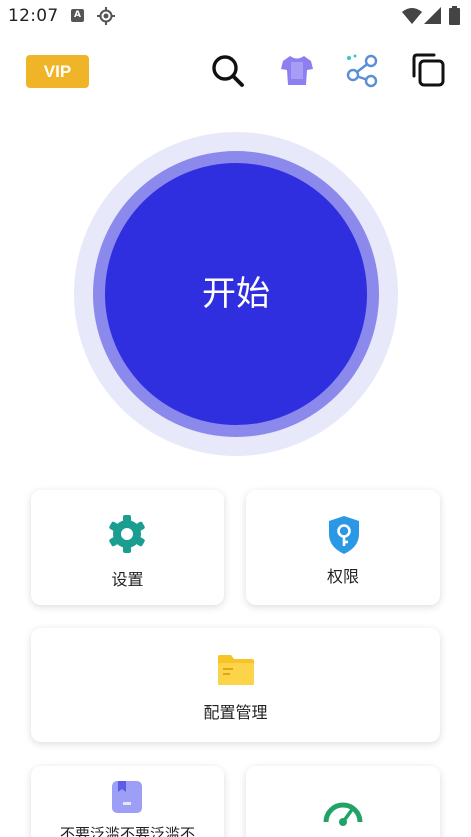 The width and height of the screenshot is (471, 837). I want to click on settings-card: 设置, so click(127, 547).